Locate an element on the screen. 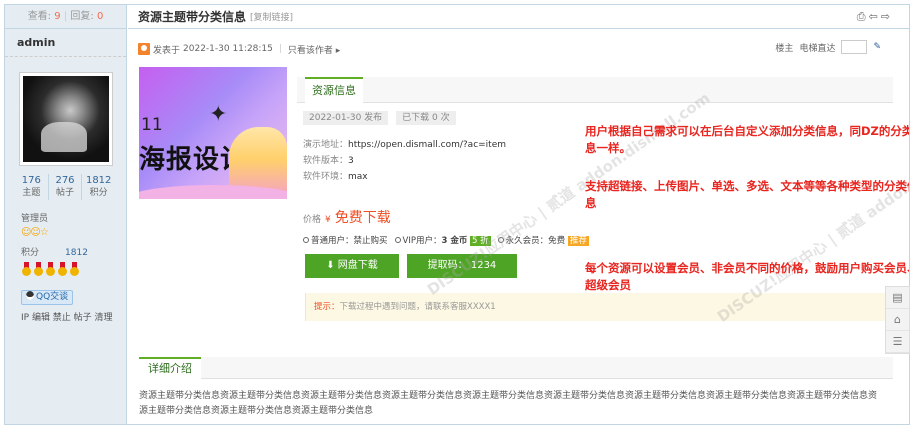 The width and height of the screenshot is (910, 425). reply-icon: ▤ is located at coordinates (897, 298).